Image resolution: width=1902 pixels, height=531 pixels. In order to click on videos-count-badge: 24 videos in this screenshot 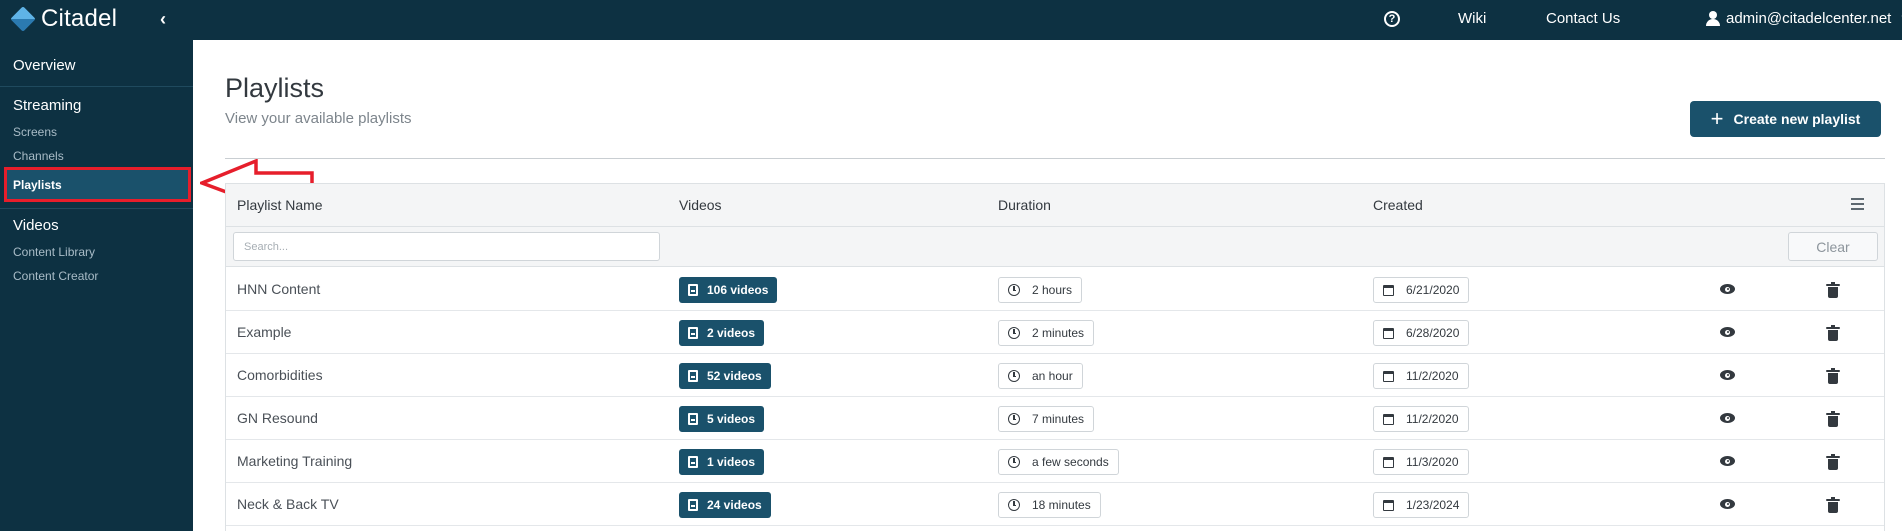, I will do `click(725, 505)`.